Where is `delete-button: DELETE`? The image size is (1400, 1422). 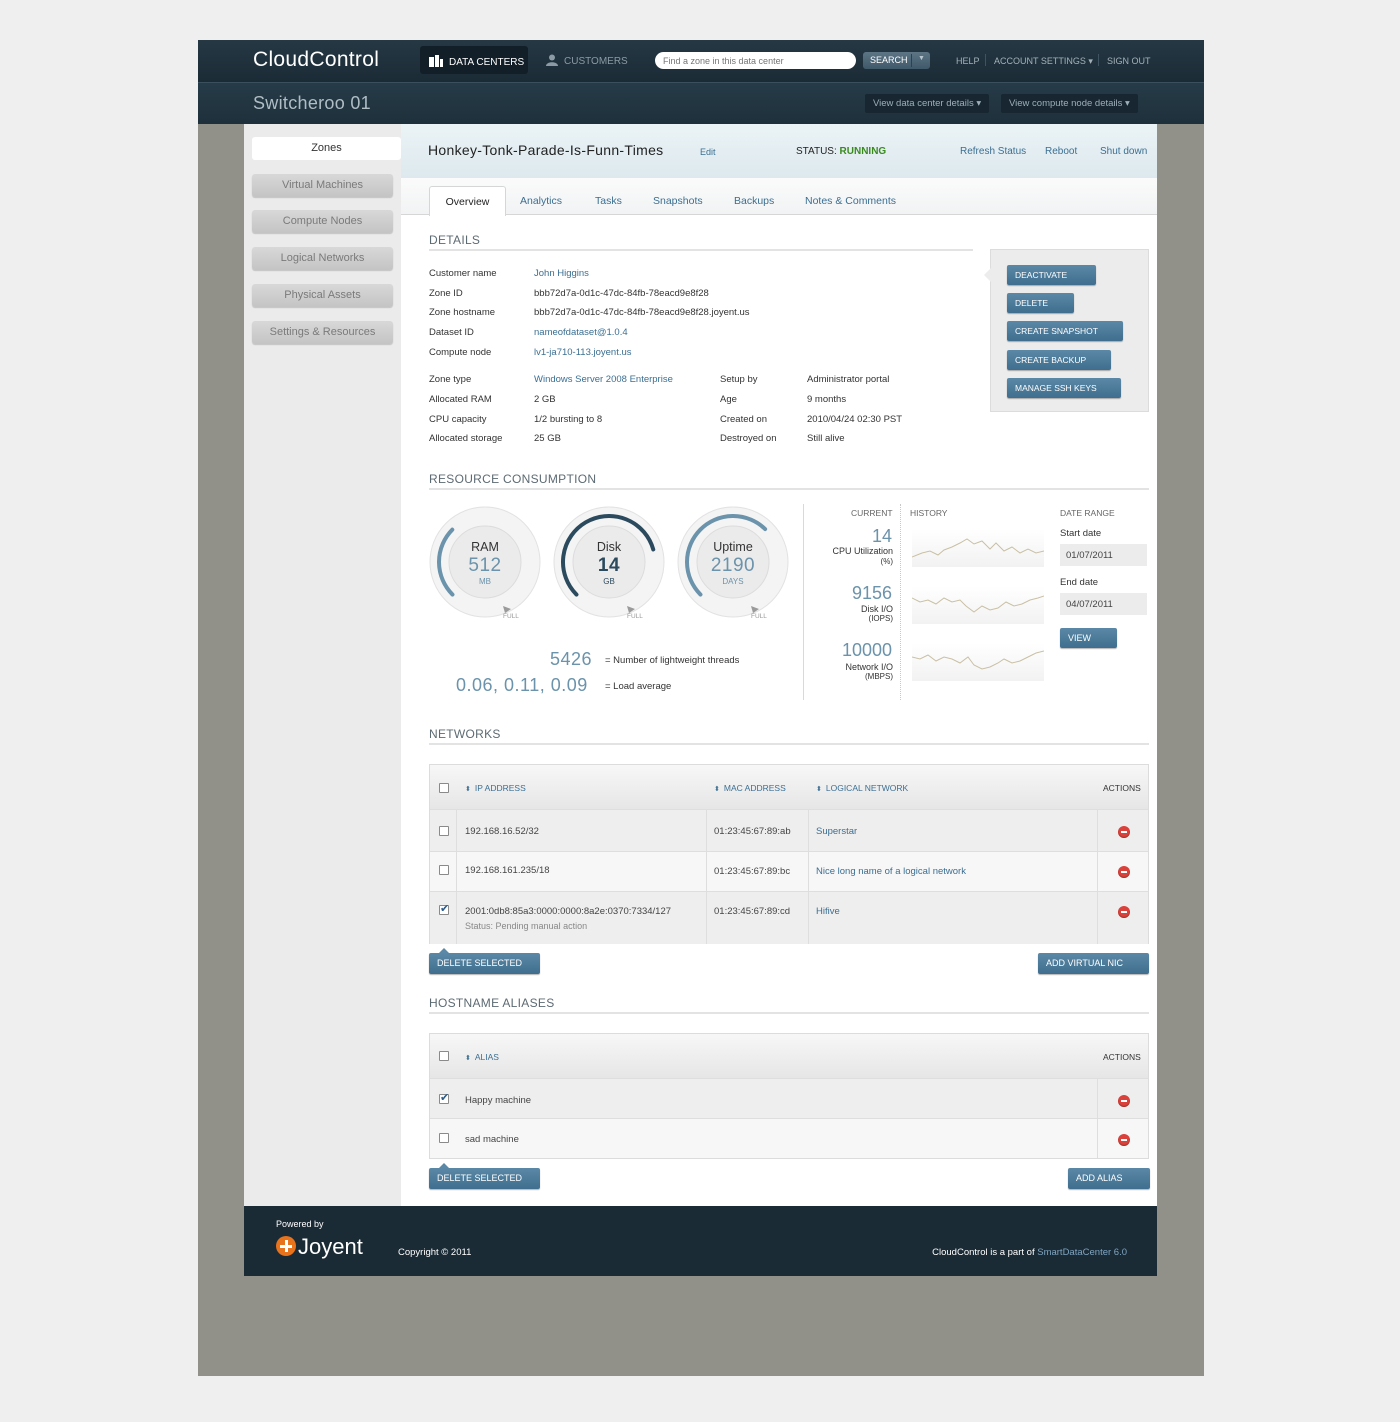
delete-button: DELETE is located at coordinates (1040, 303).